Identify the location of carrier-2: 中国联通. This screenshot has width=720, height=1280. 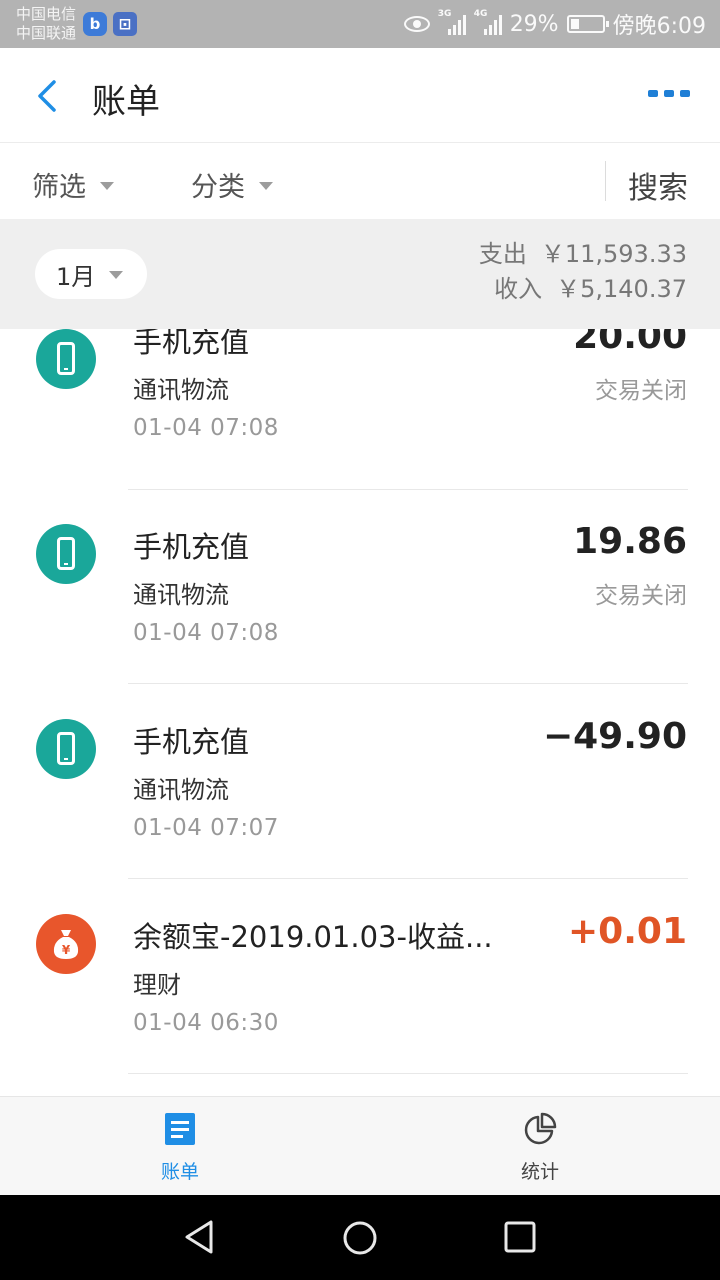
(46, 33).